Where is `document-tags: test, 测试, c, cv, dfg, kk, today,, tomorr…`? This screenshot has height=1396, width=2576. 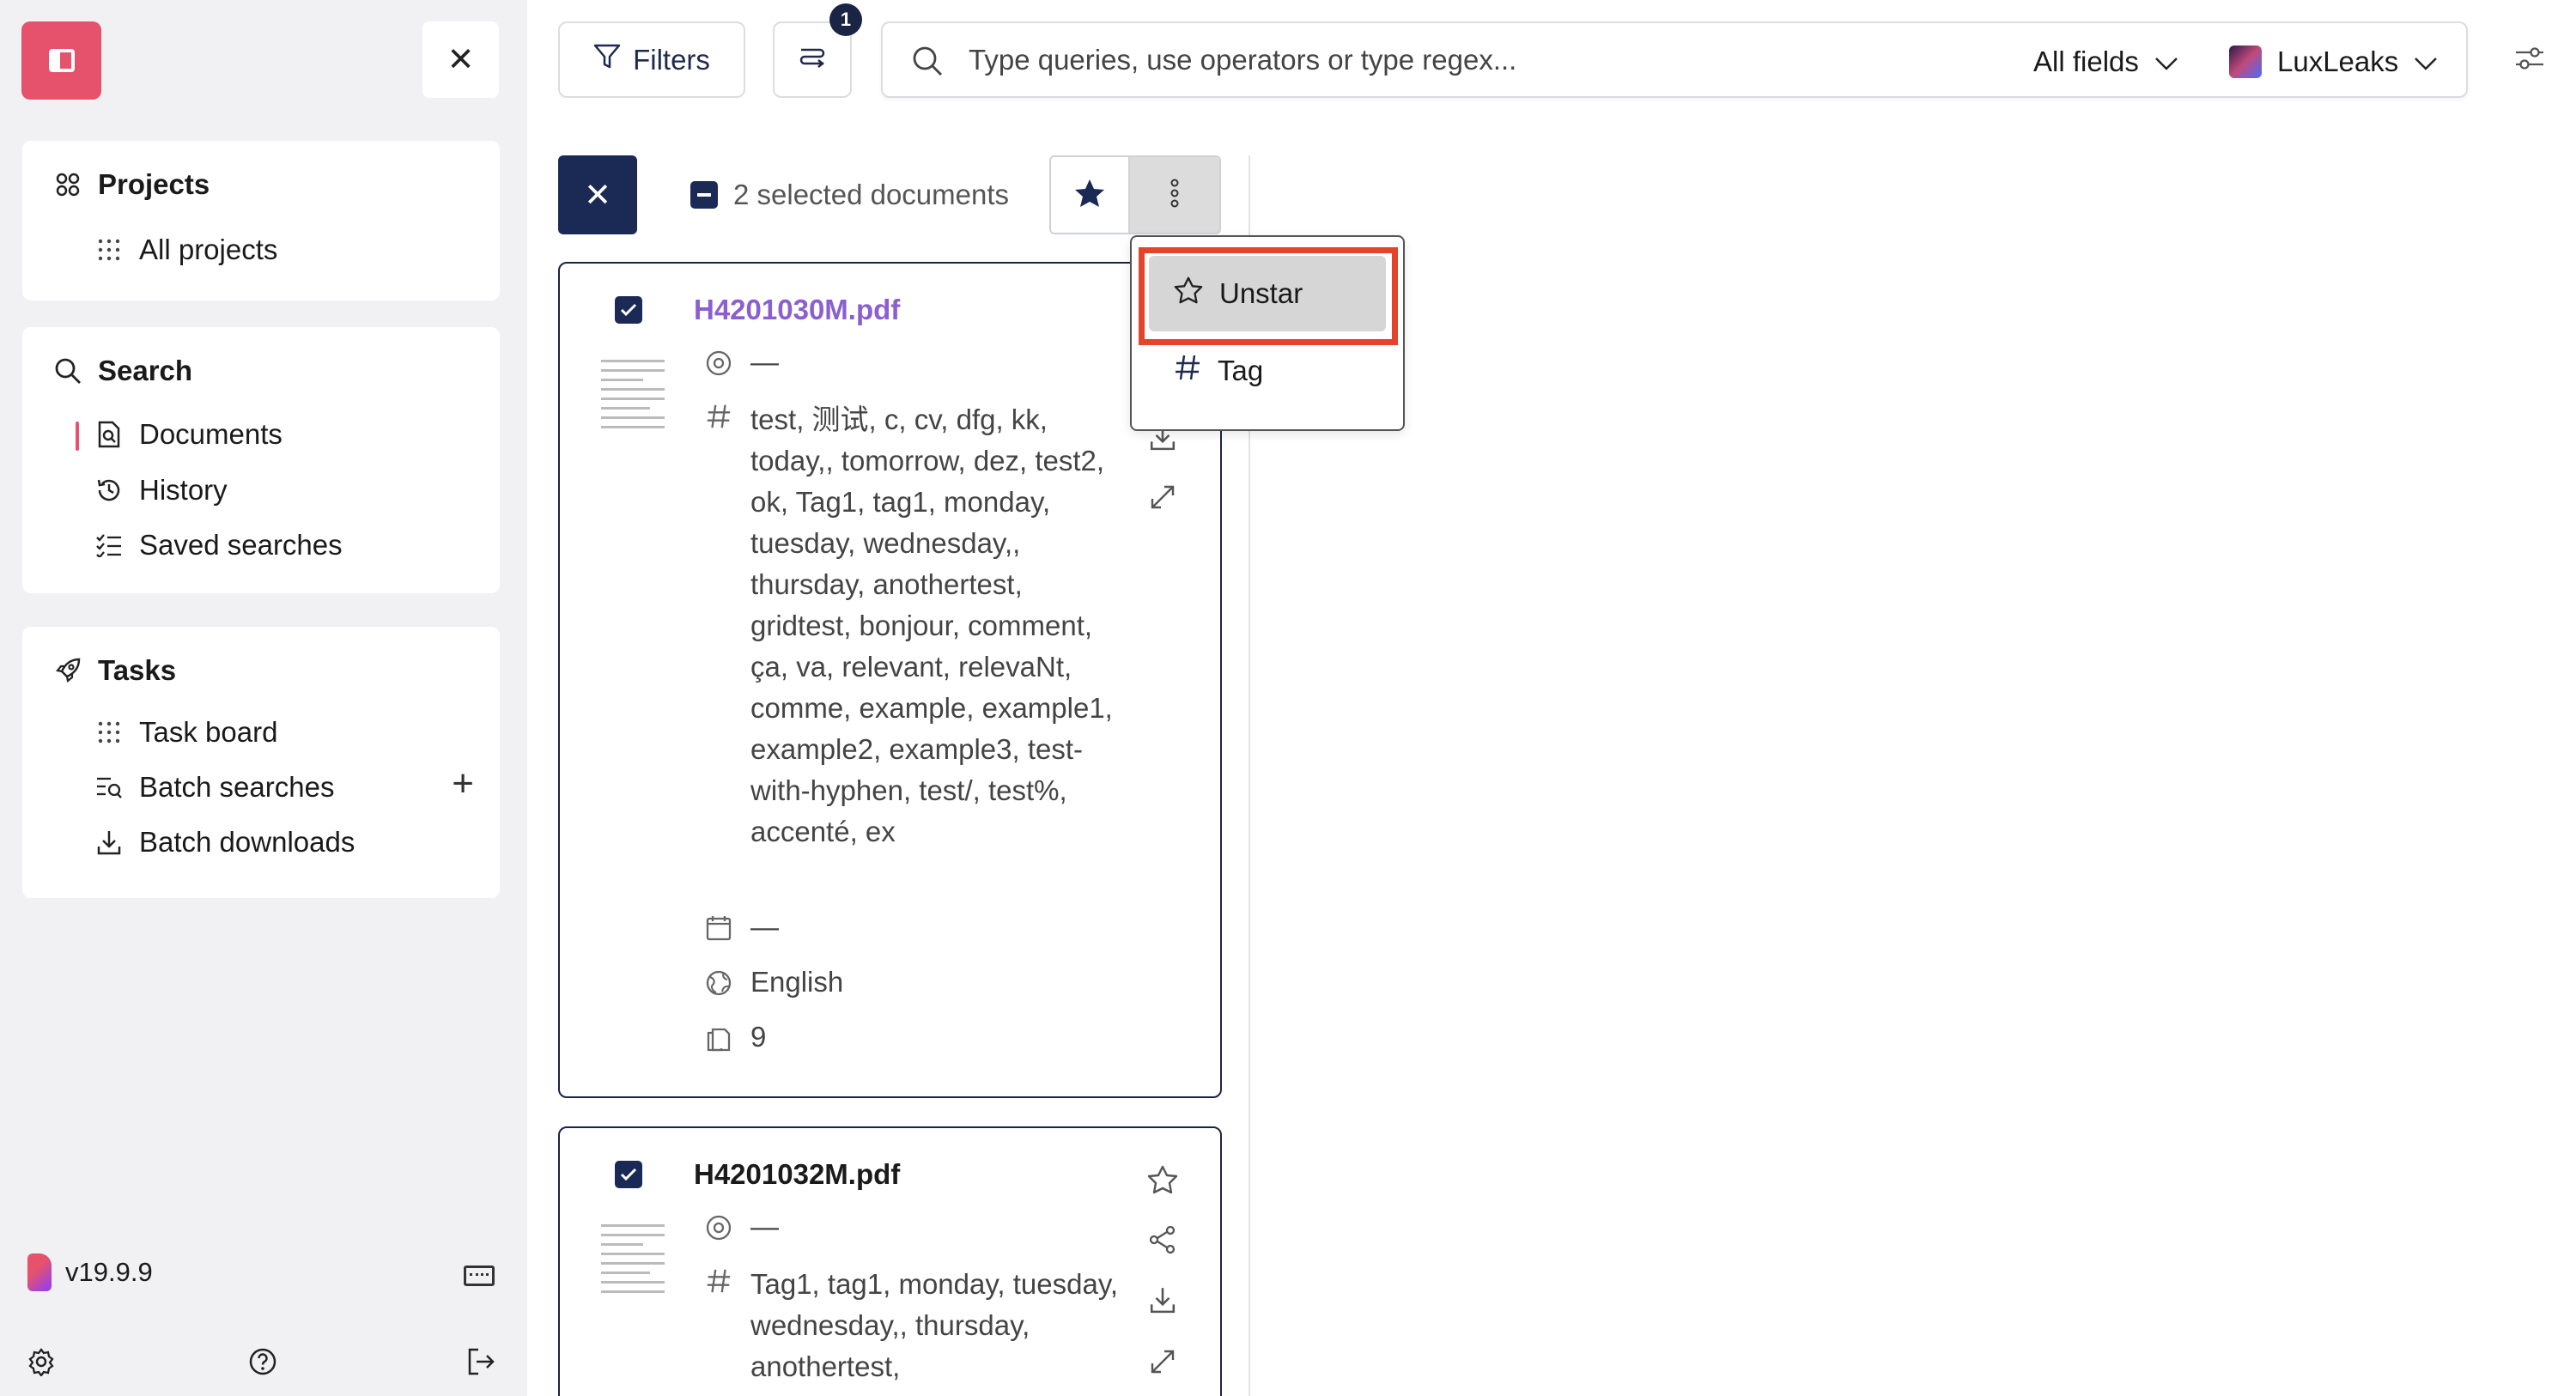 document-tags: test, 测试, c, cv, dfg, kk, today,, tomorr… is located at coordinates (912, 626).